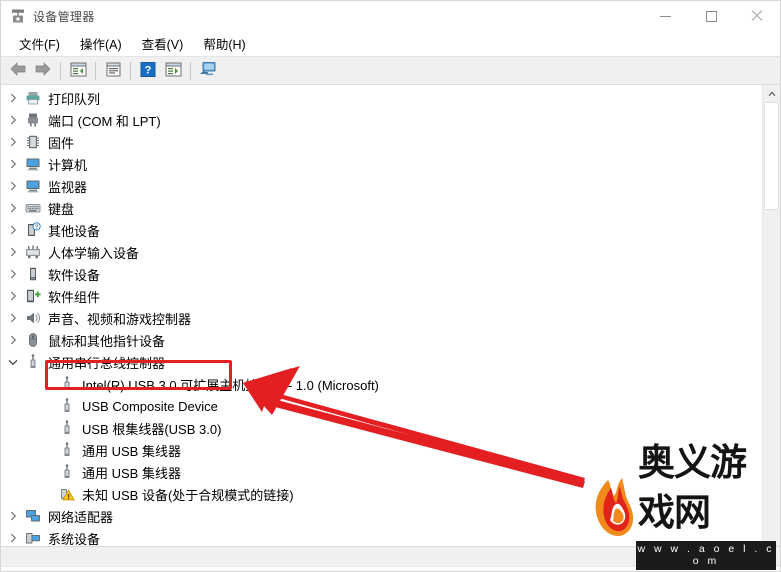 This screenshot has width=781, height=572. I want to click on tree-item-label: 监视器, so click(68, 187).